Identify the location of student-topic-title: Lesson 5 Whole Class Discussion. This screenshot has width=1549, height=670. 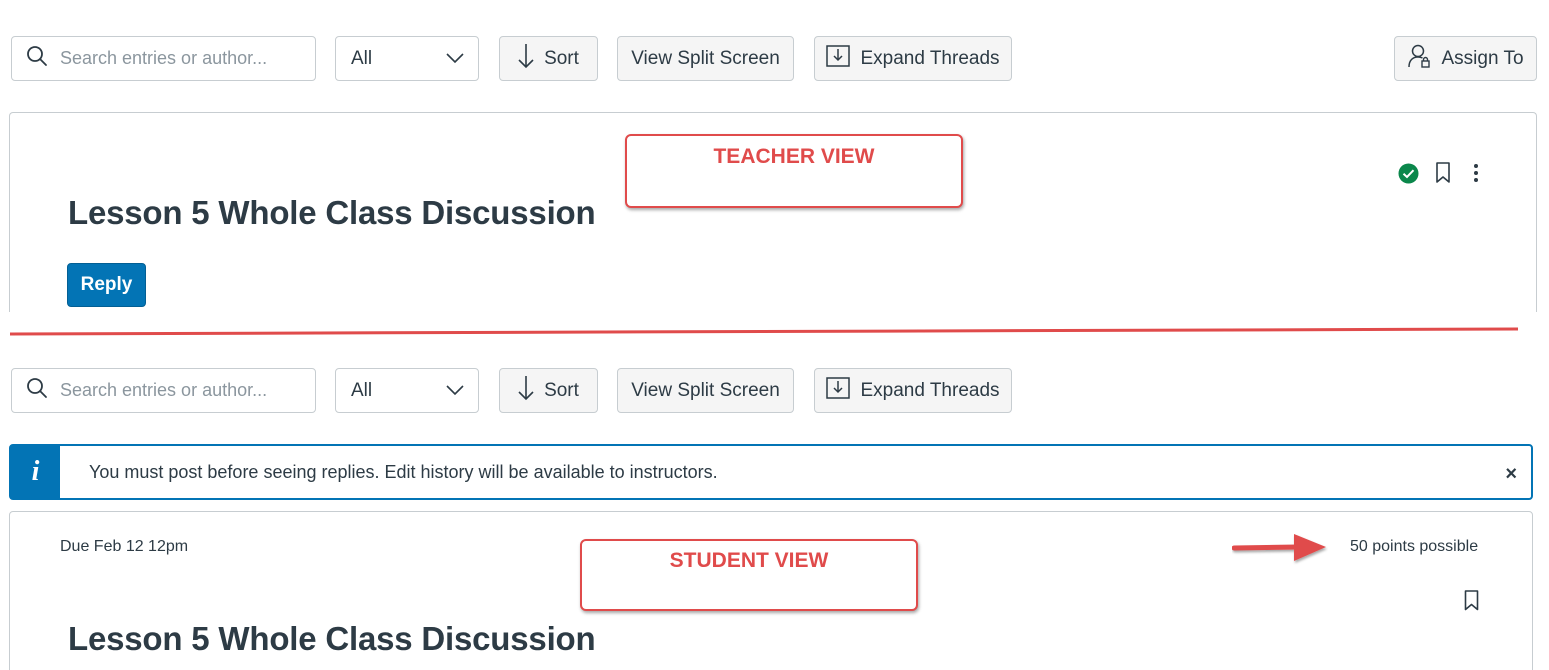
(332, 638).